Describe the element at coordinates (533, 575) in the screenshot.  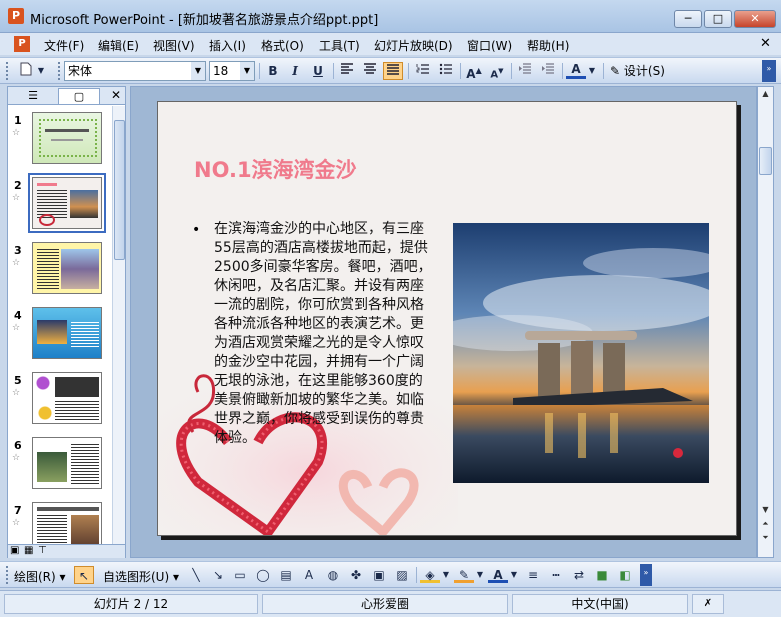
I see `line-style-icon: ≡` at that location.